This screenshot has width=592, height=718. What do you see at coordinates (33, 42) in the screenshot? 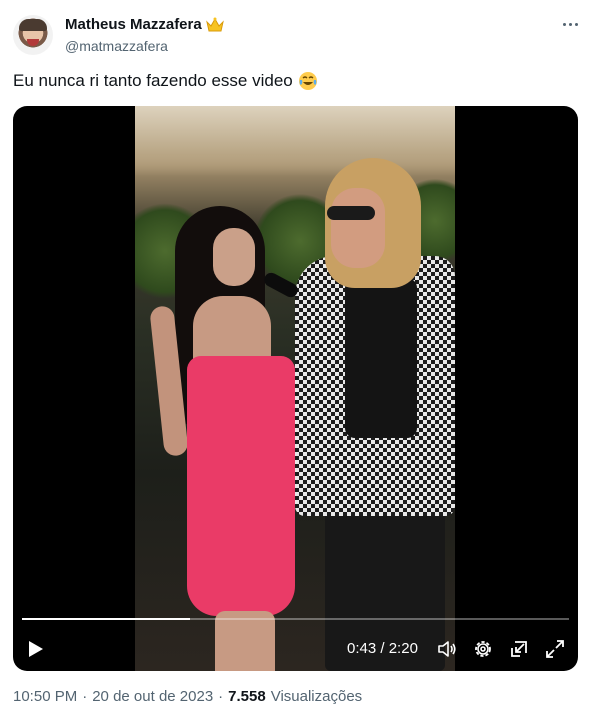
I see `avatar-mouth` at bounding box center [33, 42].